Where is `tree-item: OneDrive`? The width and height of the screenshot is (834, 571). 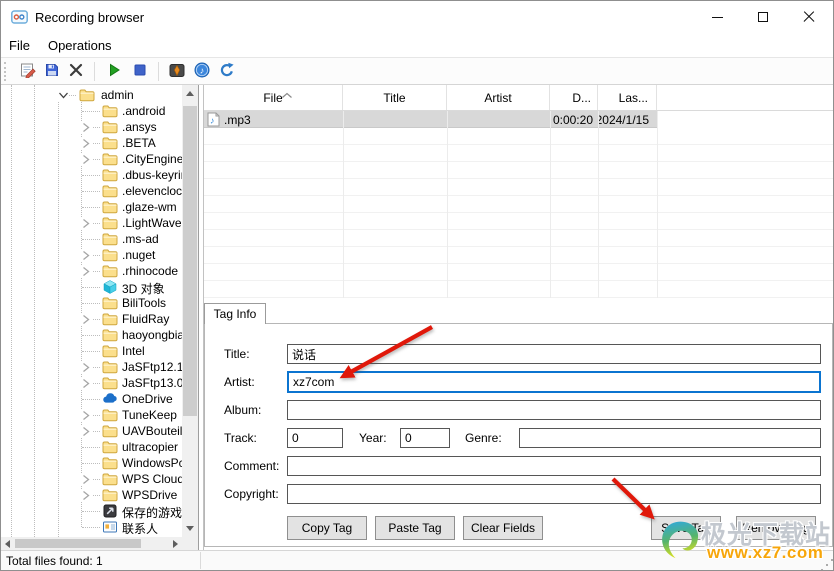
tree-item: OneDrive is located at coordinates (91, 399).